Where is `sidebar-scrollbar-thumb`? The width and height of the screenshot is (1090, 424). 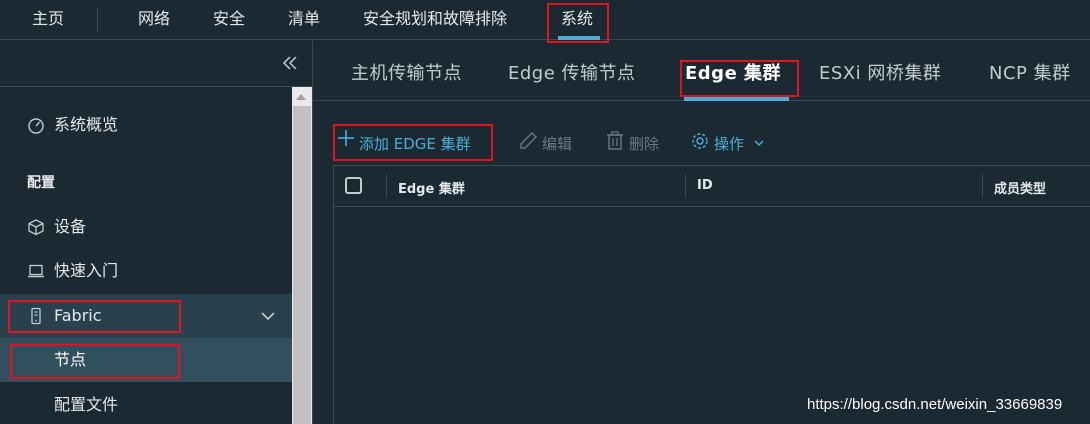 sidebar-scrollbar-thumb is located at coordinates (302, 265).